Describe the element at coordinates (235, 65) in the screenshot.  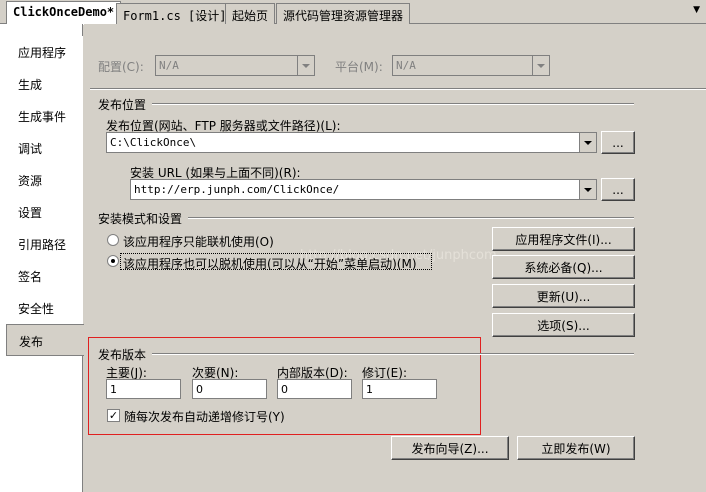
I see `config-combo: N/A` at that location.